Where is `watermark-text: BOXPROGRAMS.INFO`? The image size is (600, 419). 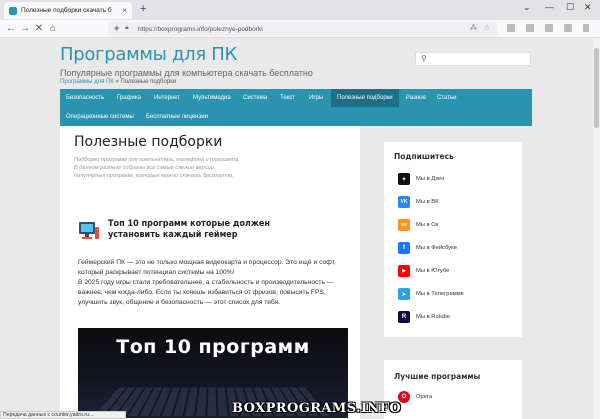
watermark-text: BOXPROGRAMS.INFO is located at coordinates (317, 408).